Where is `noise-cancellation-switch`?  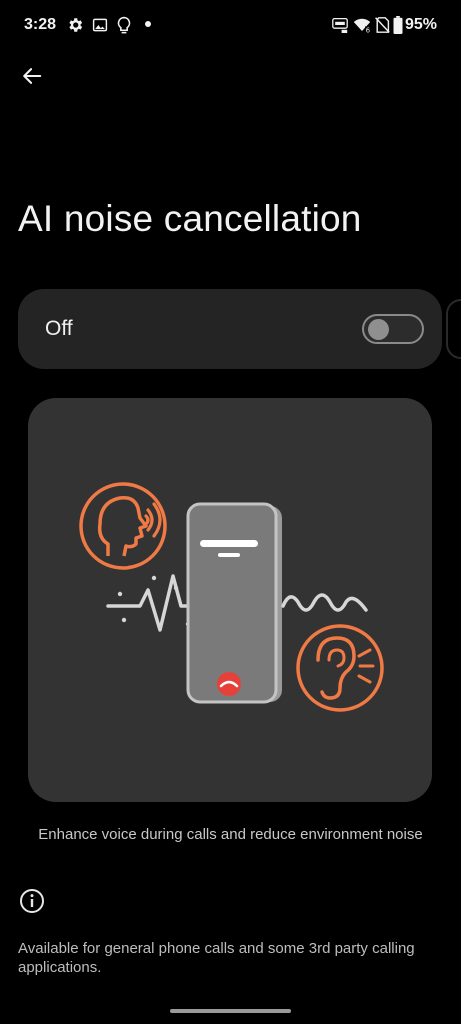
noise-cancellation-switch is located at coordinates (393, 329).